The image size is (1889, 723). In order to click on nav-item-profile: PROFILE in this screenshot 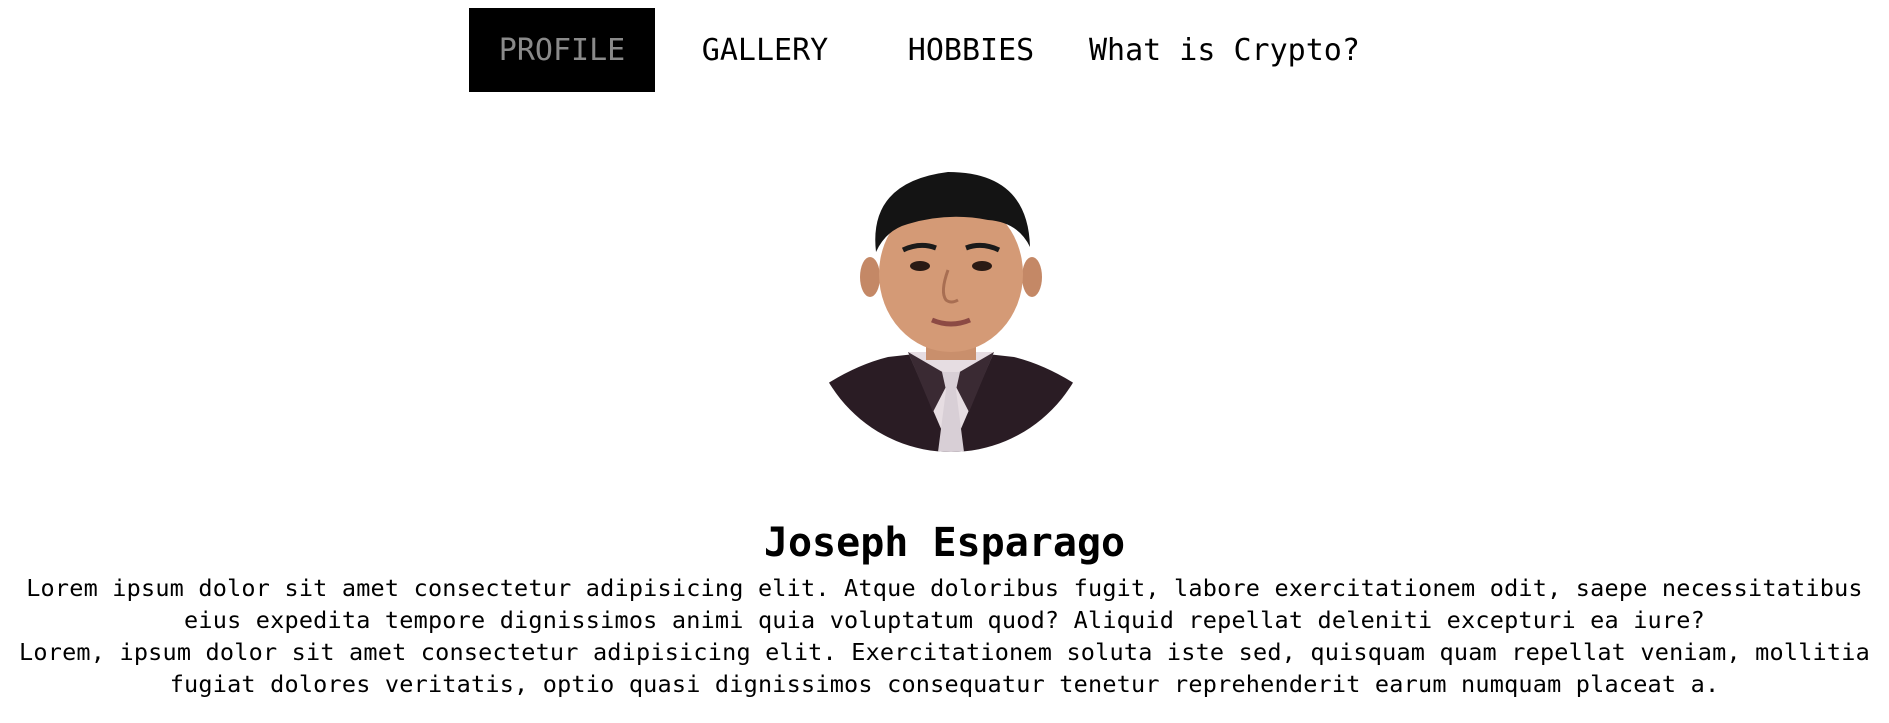, I will do `click(562, 50)`.